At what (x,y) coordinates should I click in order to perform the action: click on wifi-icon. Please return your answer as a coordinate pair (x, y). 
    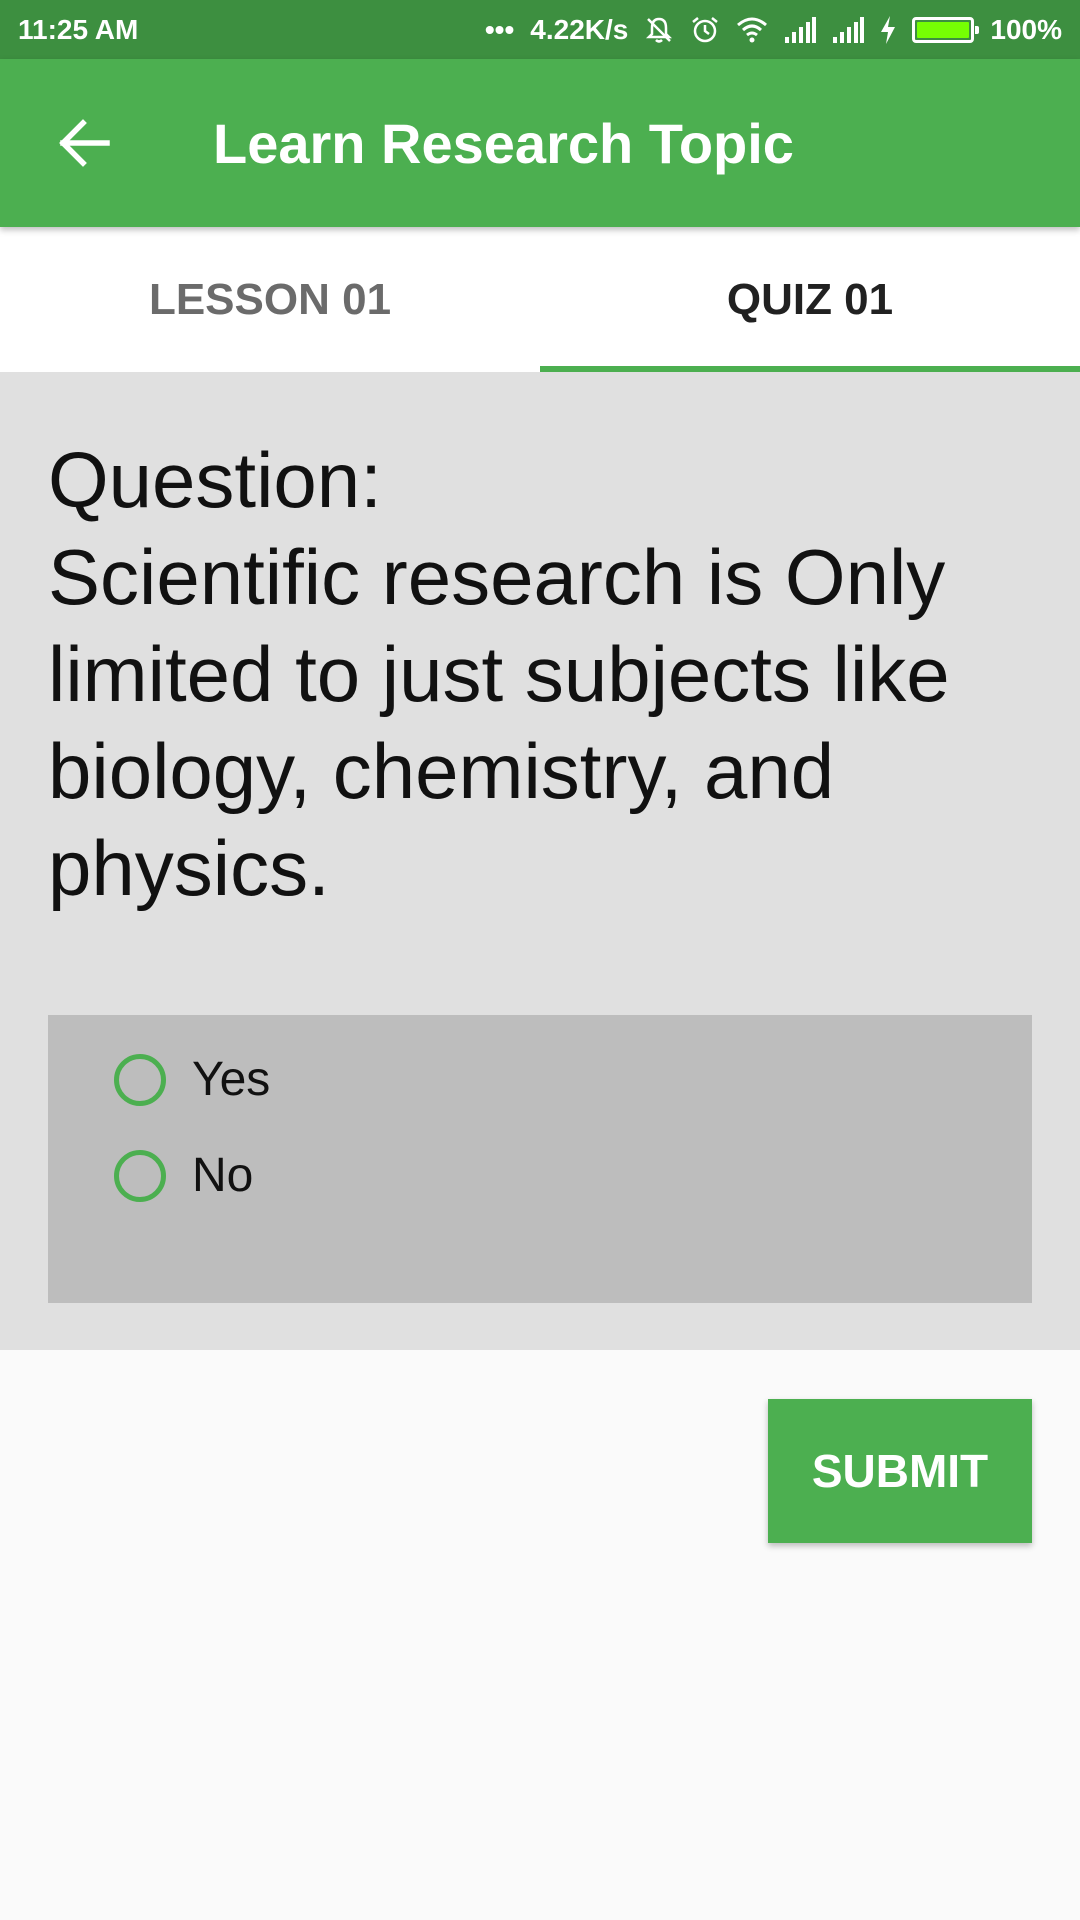
    Looking at the image, I should click on (752, 30).